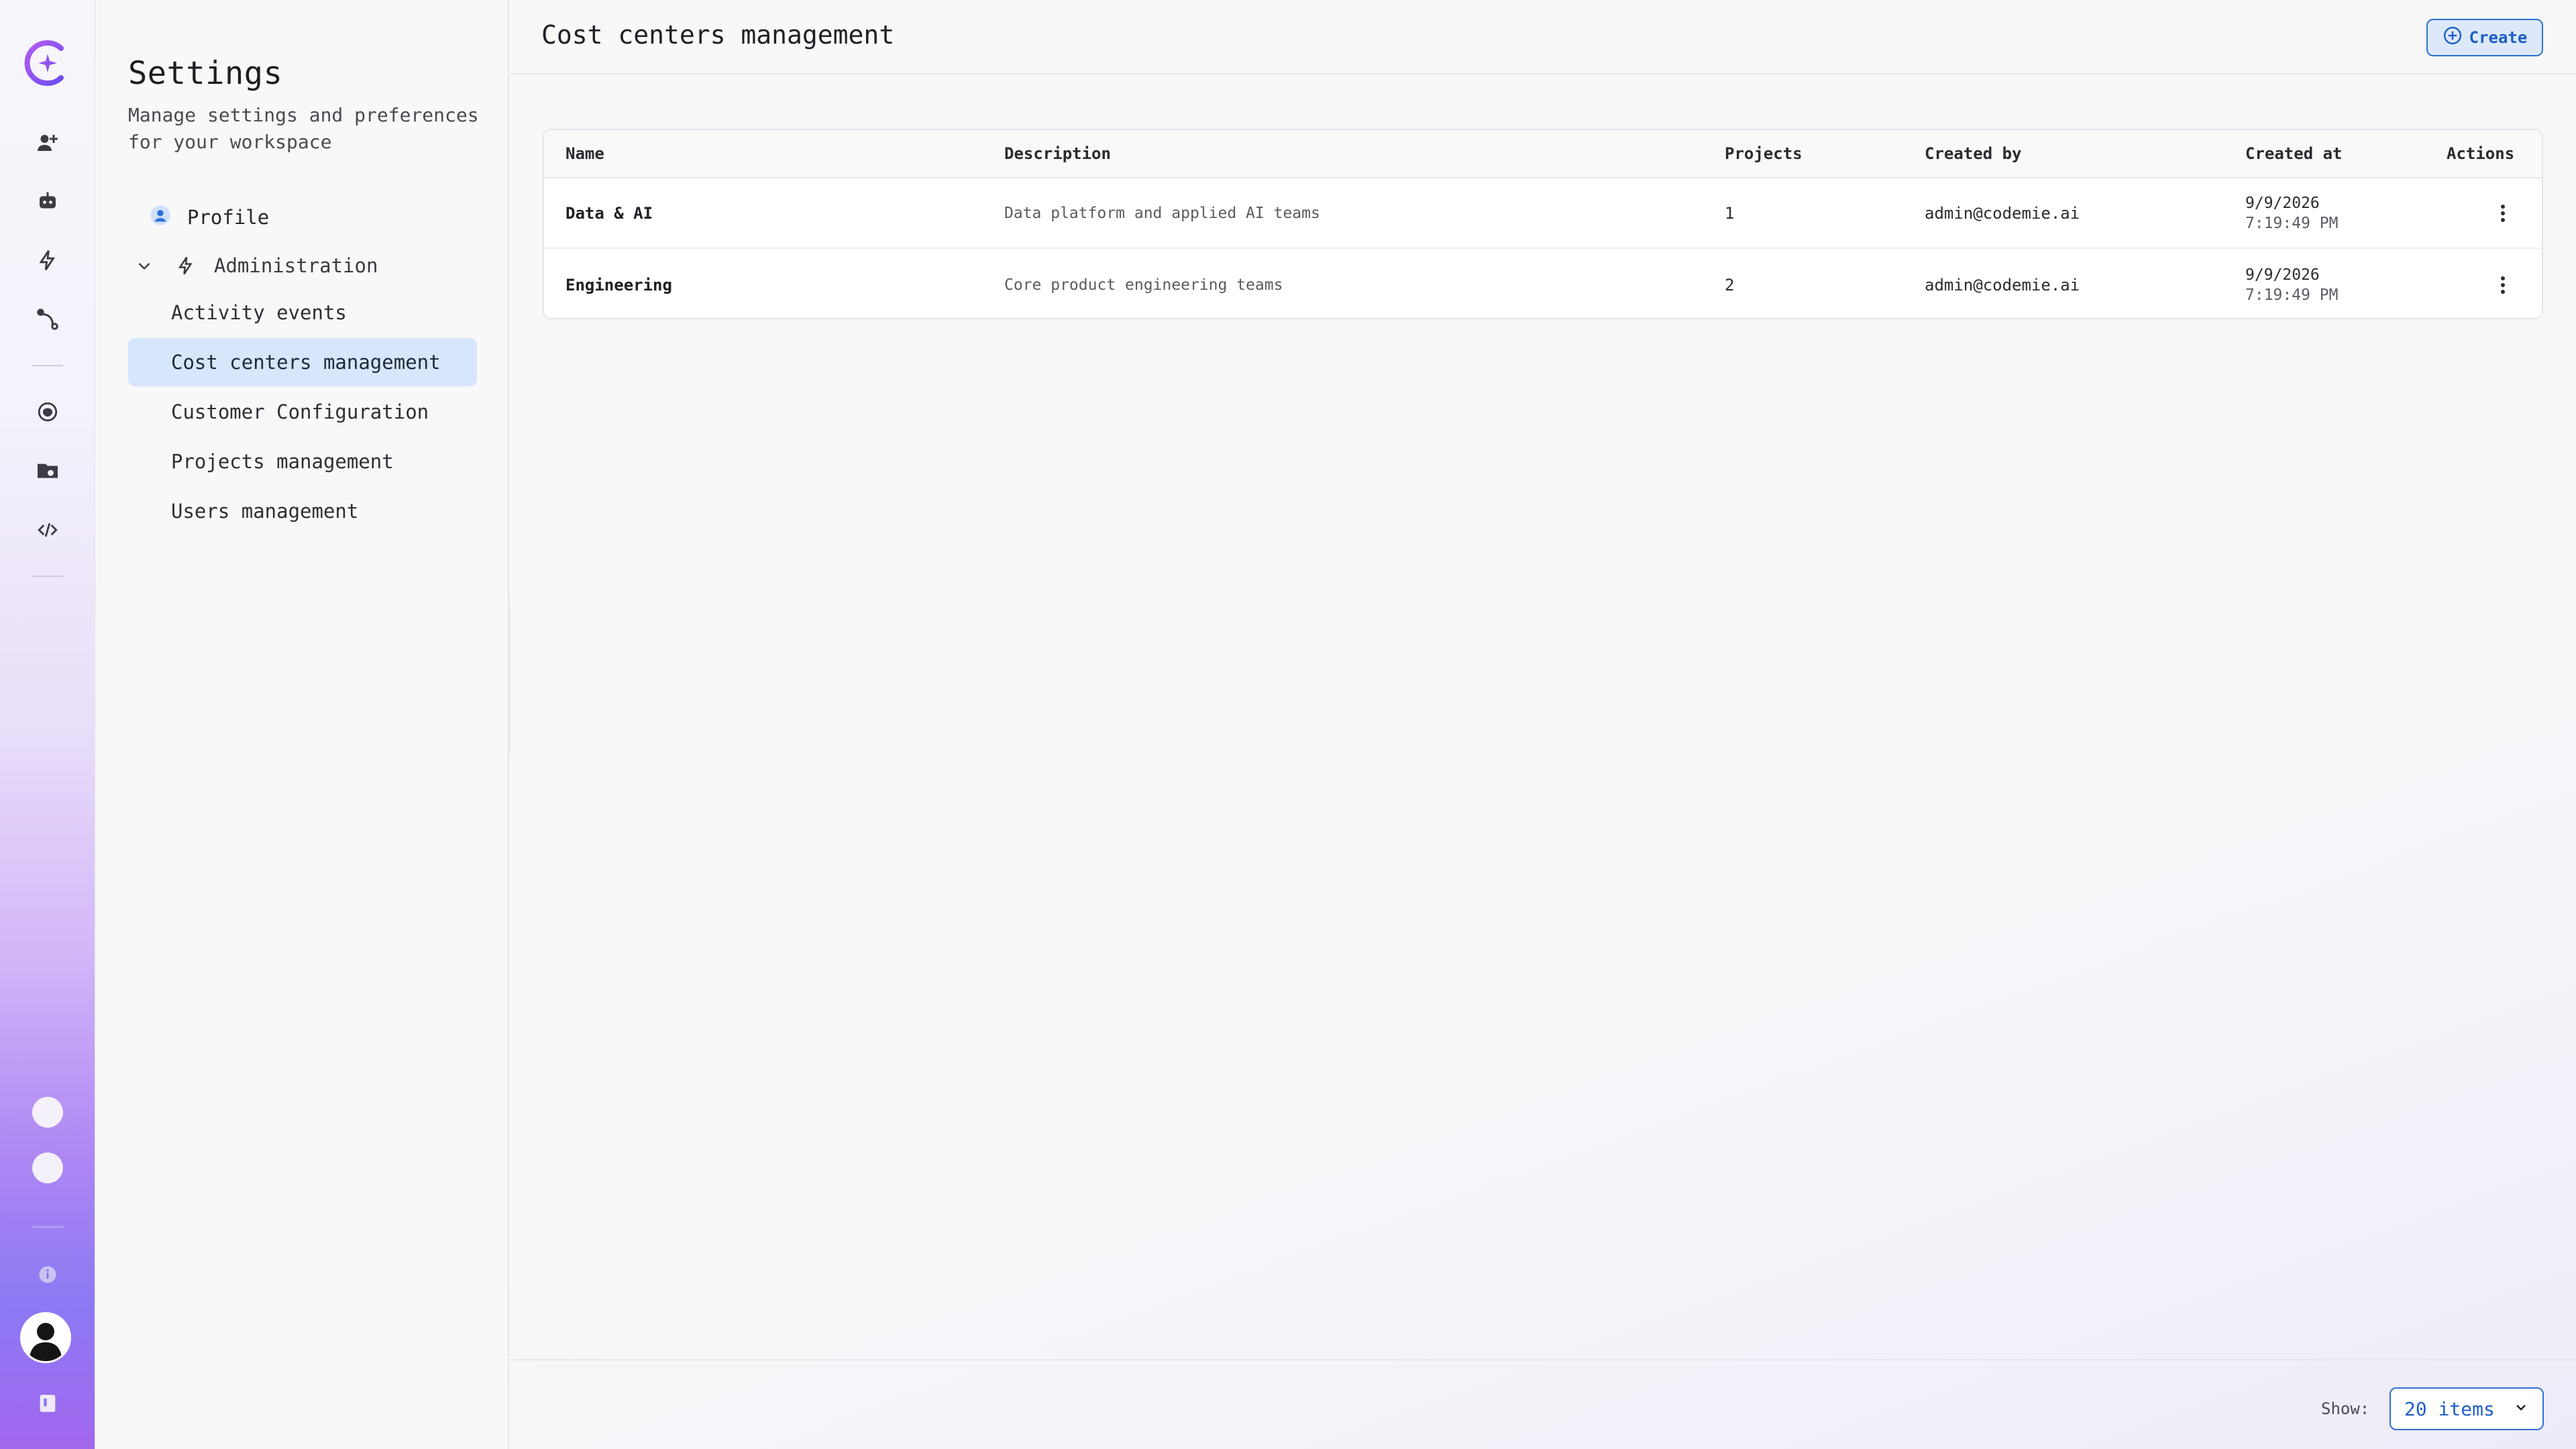 Image resolution: width=2576 pixels, height=1449 pixels. Describe the element at coordinates (2294, 153) in the screenshot. I see `column-header-created-at: Created at` at that location.